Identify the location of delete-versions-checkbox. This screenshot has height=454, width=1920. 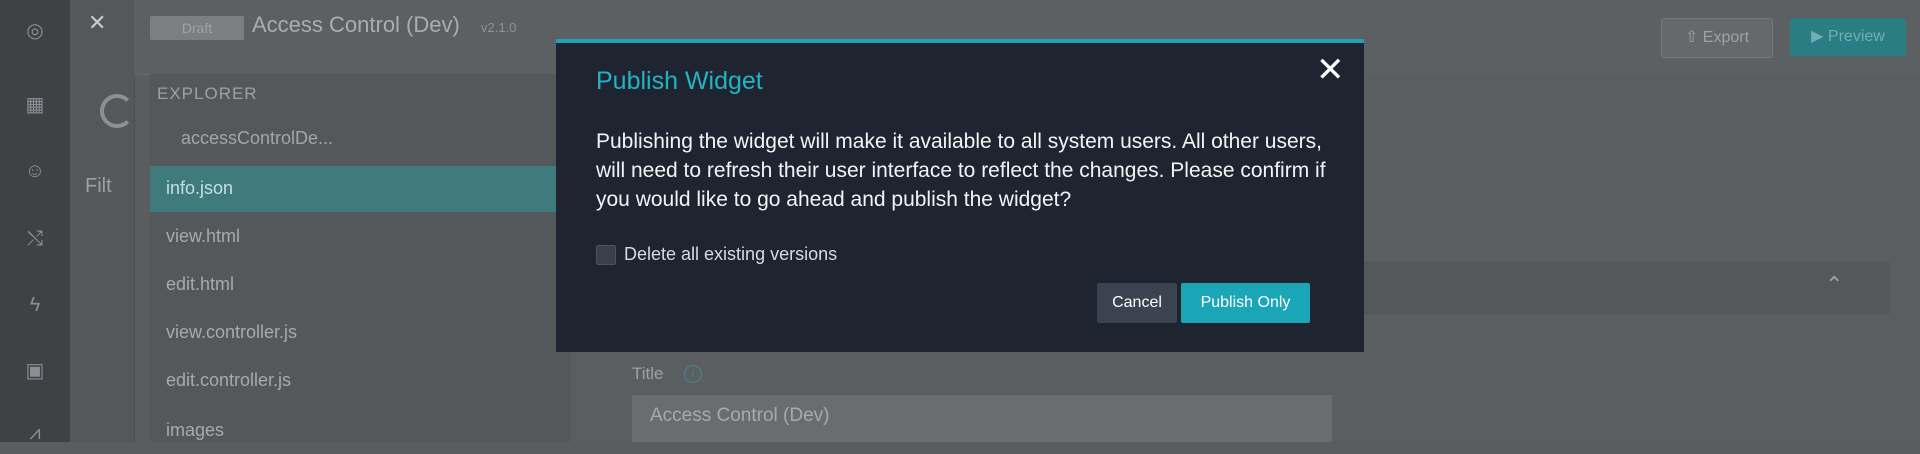
(606, 255).